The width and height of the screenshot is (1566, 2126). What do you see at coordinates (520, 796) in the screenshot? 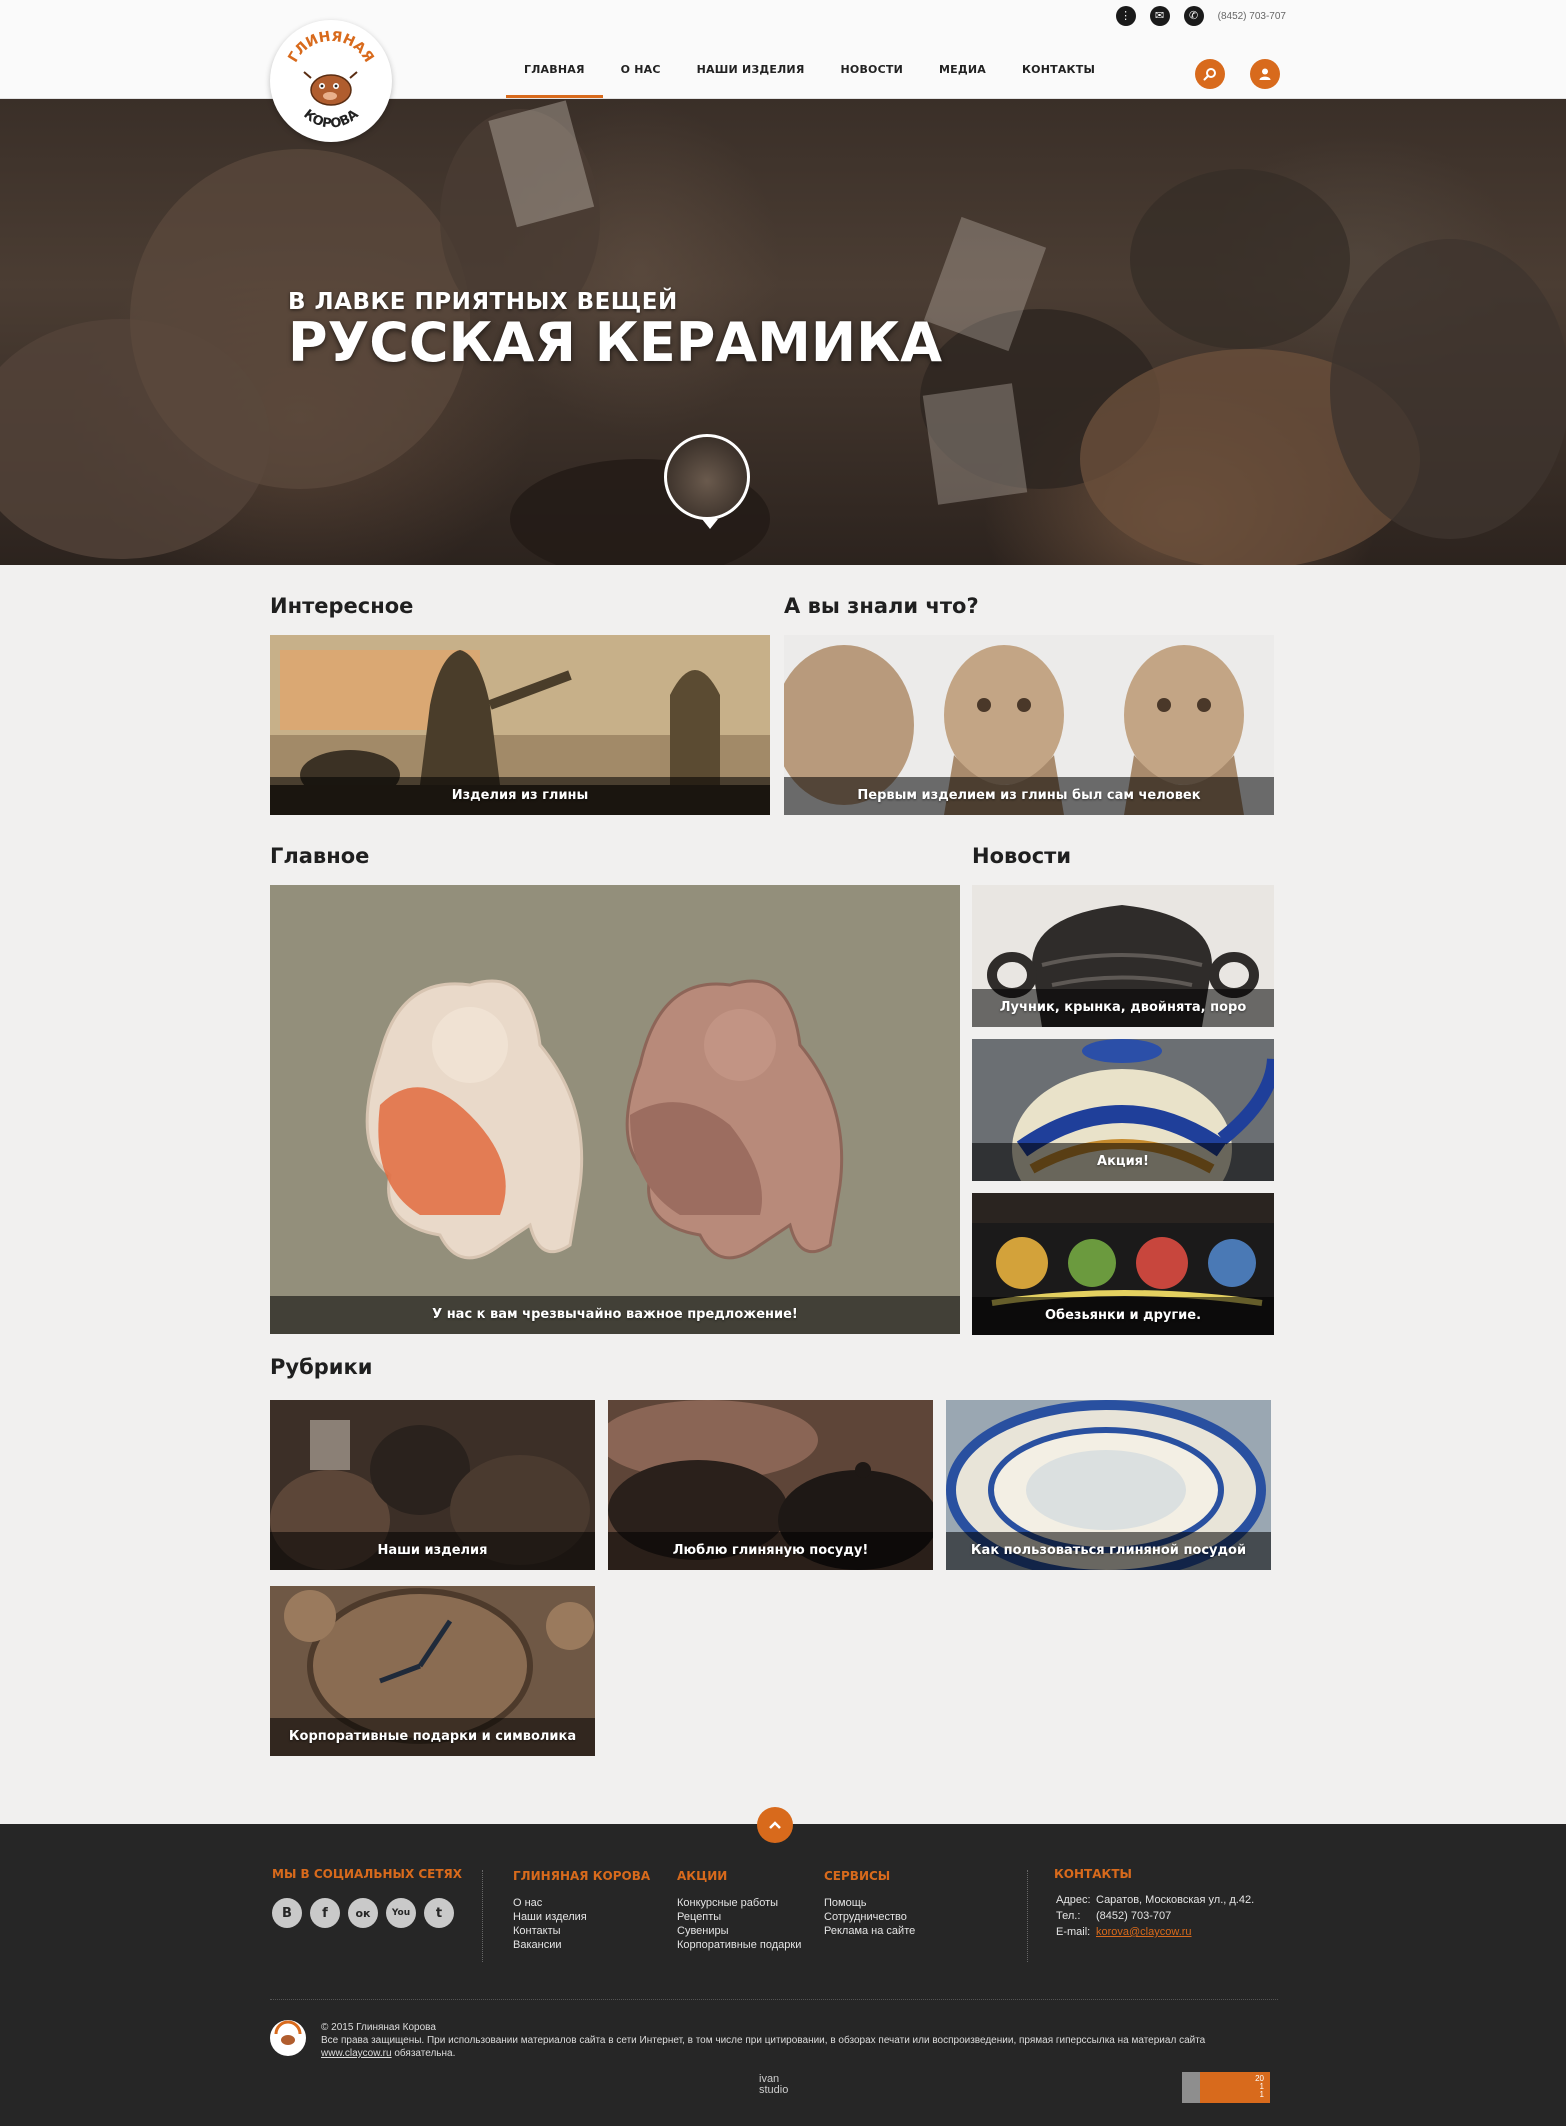
I see `card-caption: Изделия из глины` at bounding box center [520, 796].